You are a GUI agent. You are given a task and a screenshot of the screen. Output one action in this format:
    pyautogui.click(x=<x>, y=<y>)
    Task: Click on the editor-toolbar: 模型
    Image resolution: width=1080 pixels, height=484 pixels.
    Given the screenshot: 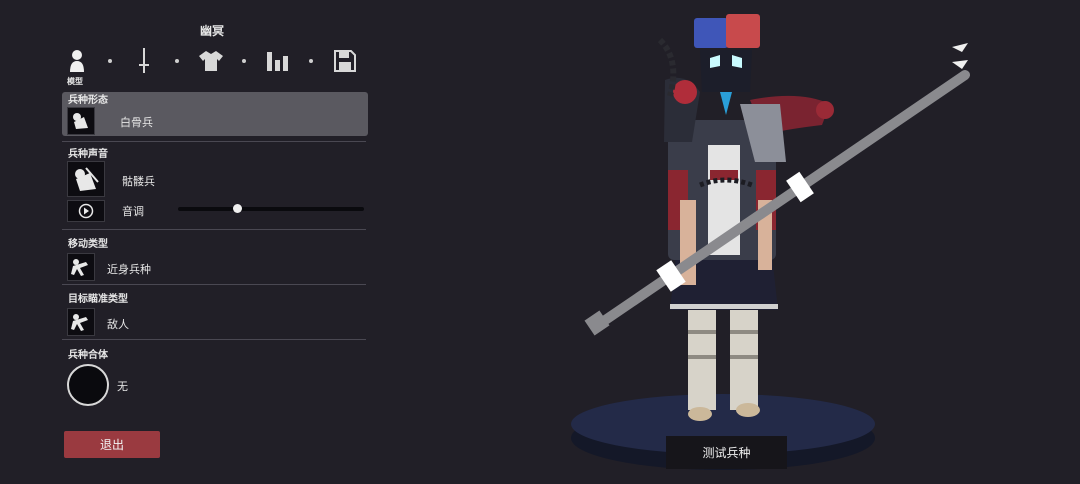 What is the action you would take?
    pyautogui.click(x=212, y=67)
    